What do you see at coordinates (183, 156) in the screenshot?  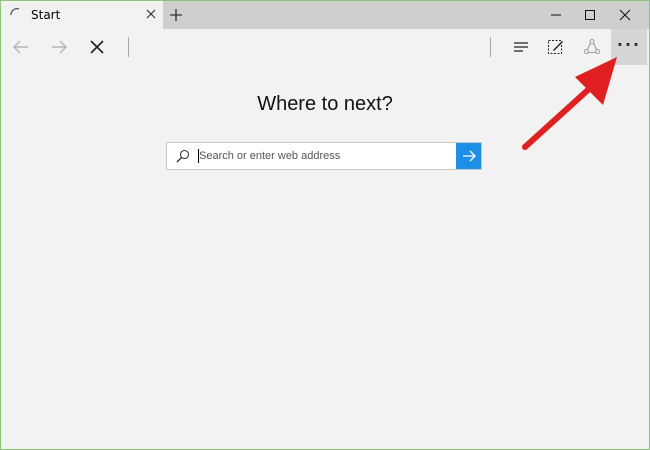 I see `search-icon` at bounding box center [183, 156].